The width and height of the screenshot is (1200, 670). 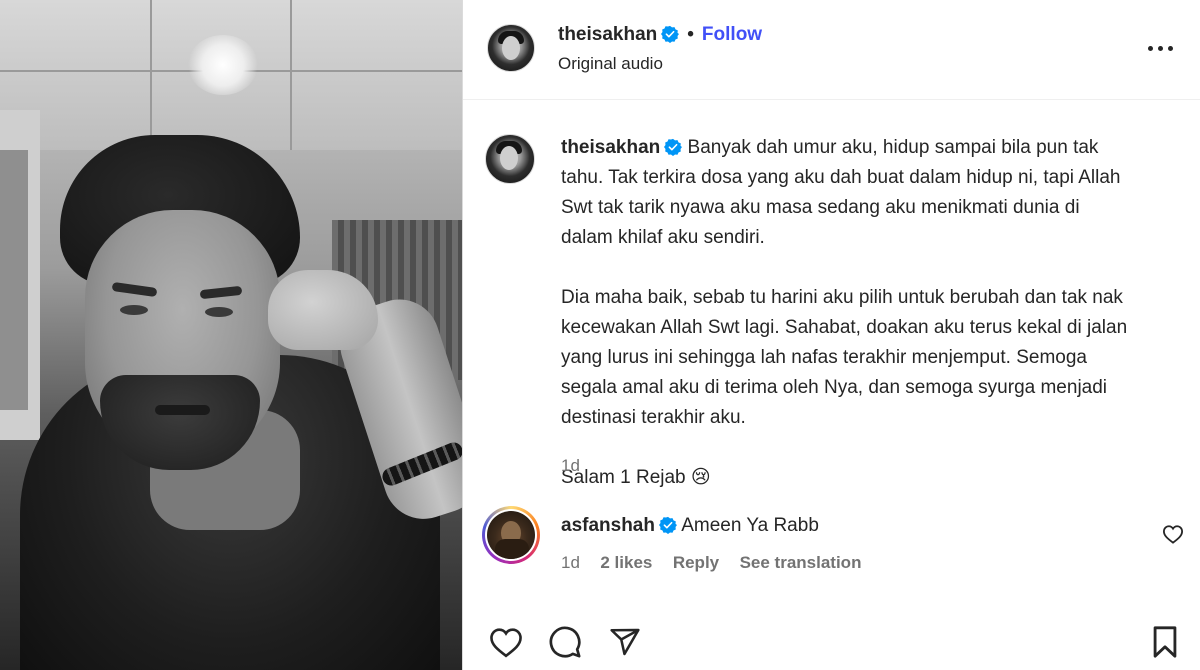 What do you see at coordinates (696, 562) in the screenshot?
I see `comment-reply-button: Reply` at bounding box center [696, 562].